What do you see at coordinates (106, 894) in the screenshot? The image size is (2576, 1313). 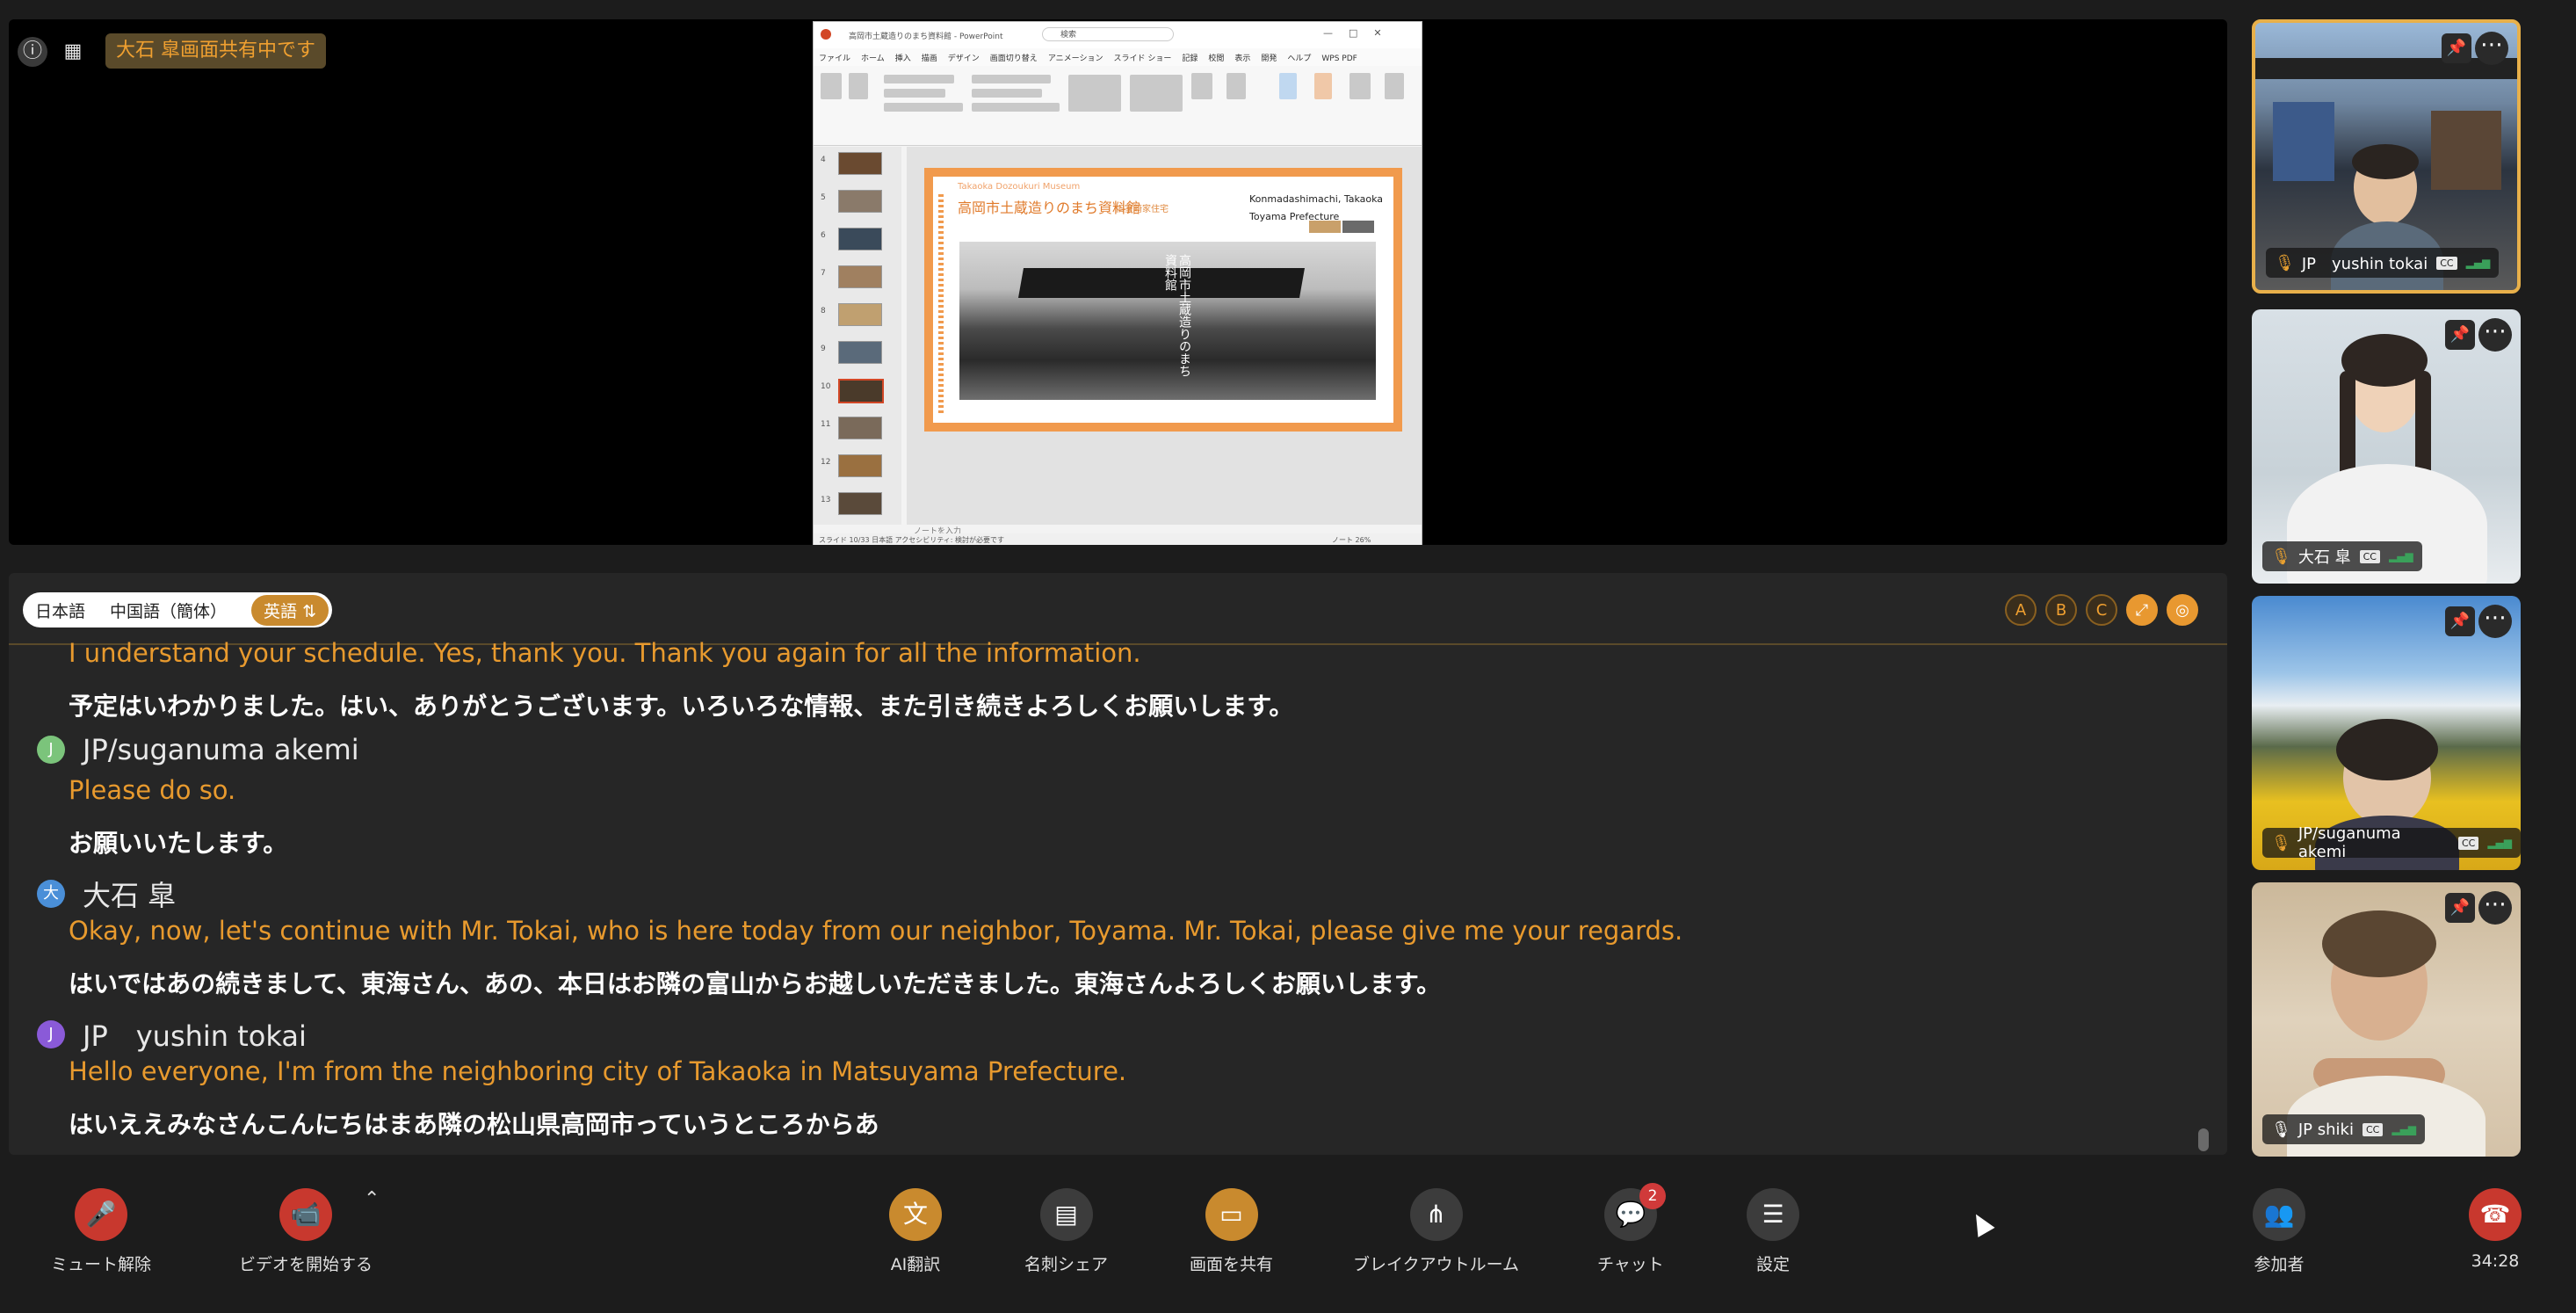 I see `caption-speaker: 大 大石 皐` at bounding box center [106, 894].